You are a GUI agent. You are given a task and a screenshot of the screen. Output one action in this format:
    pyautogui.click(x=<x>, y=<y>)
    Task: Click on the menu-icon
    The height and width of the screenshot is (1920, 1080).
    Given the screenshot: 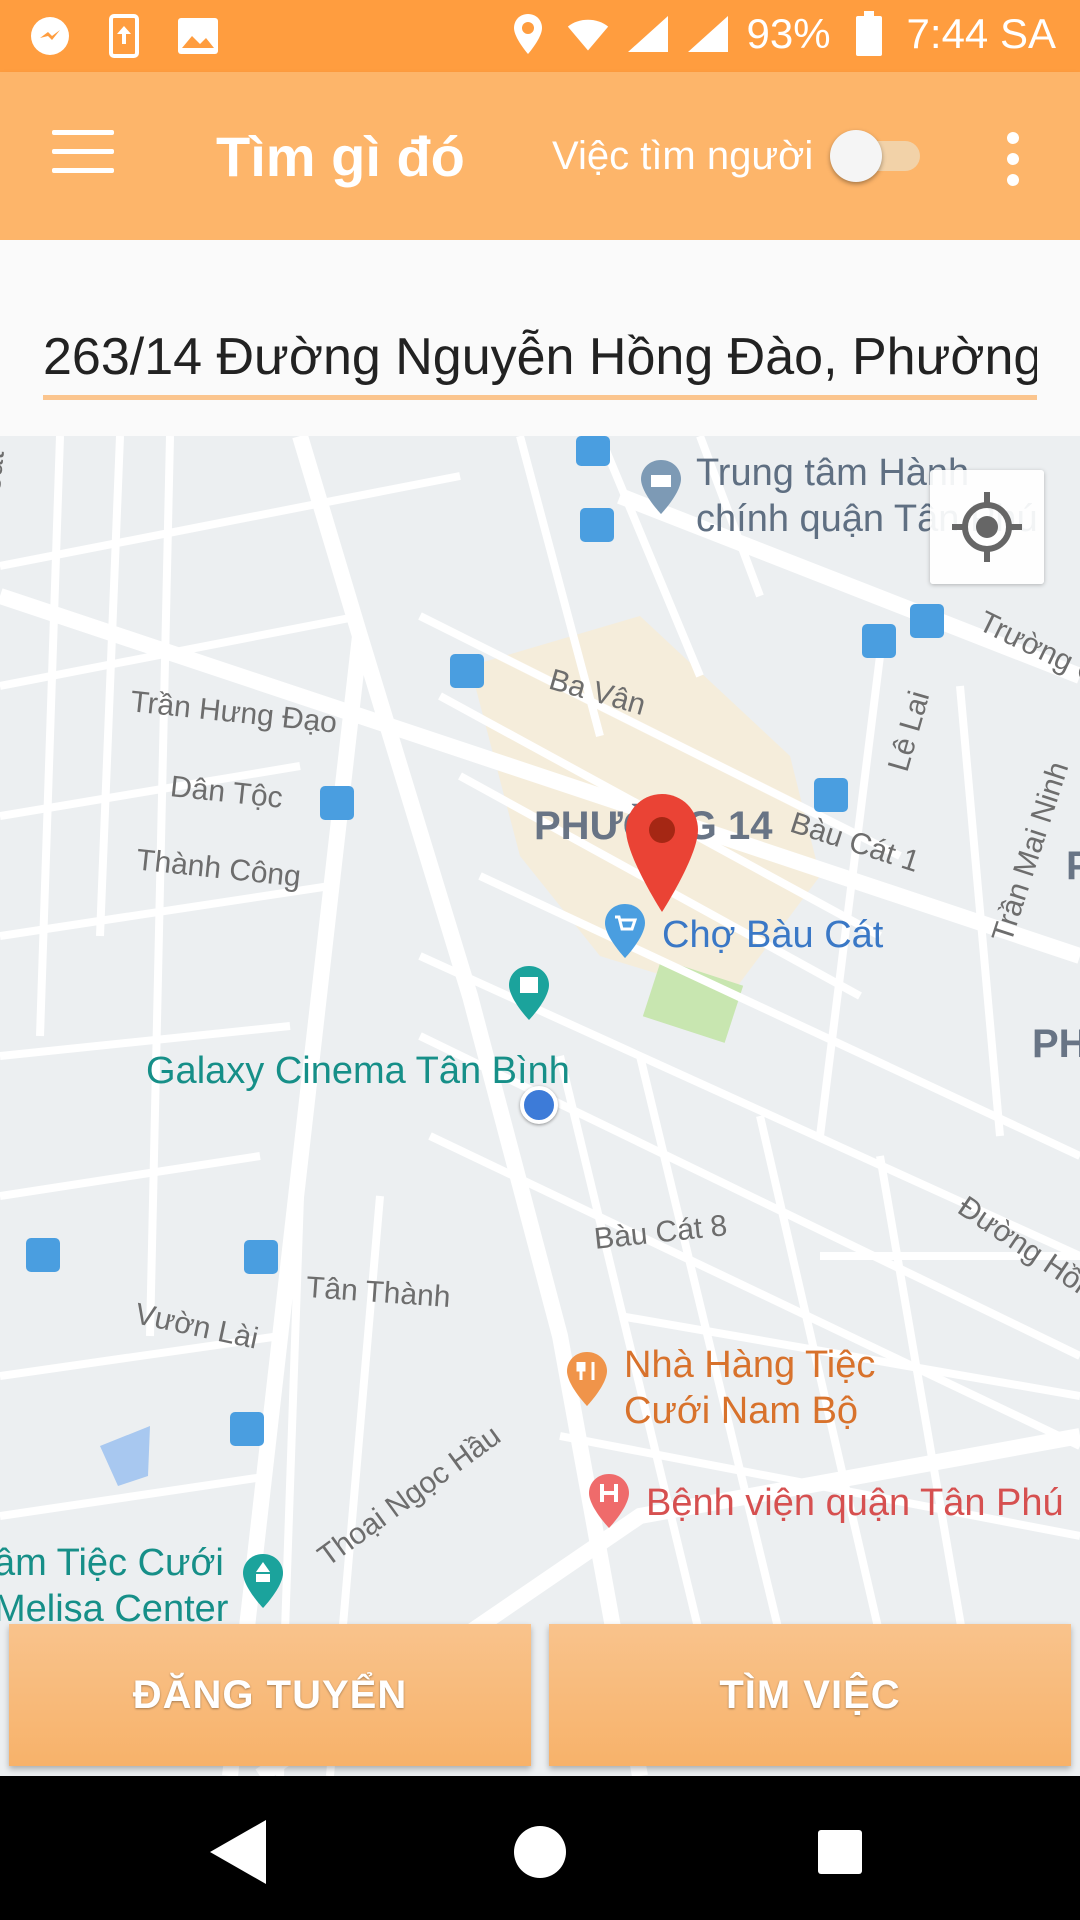 What is the action you would take?
    pyautogui.click(x=83, y=154)
    